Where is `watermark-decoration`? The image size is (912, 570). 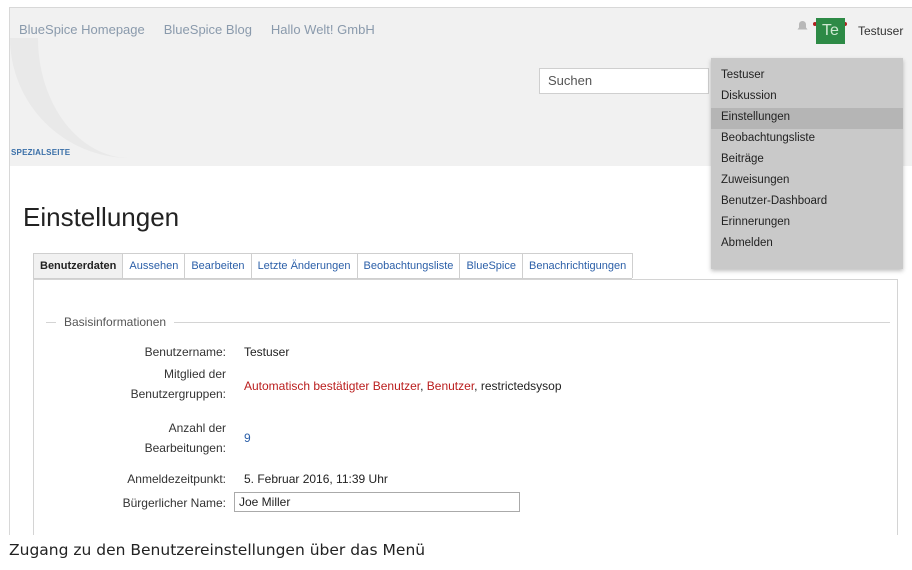 watermark-decoration is located at coordinates (70, 98).